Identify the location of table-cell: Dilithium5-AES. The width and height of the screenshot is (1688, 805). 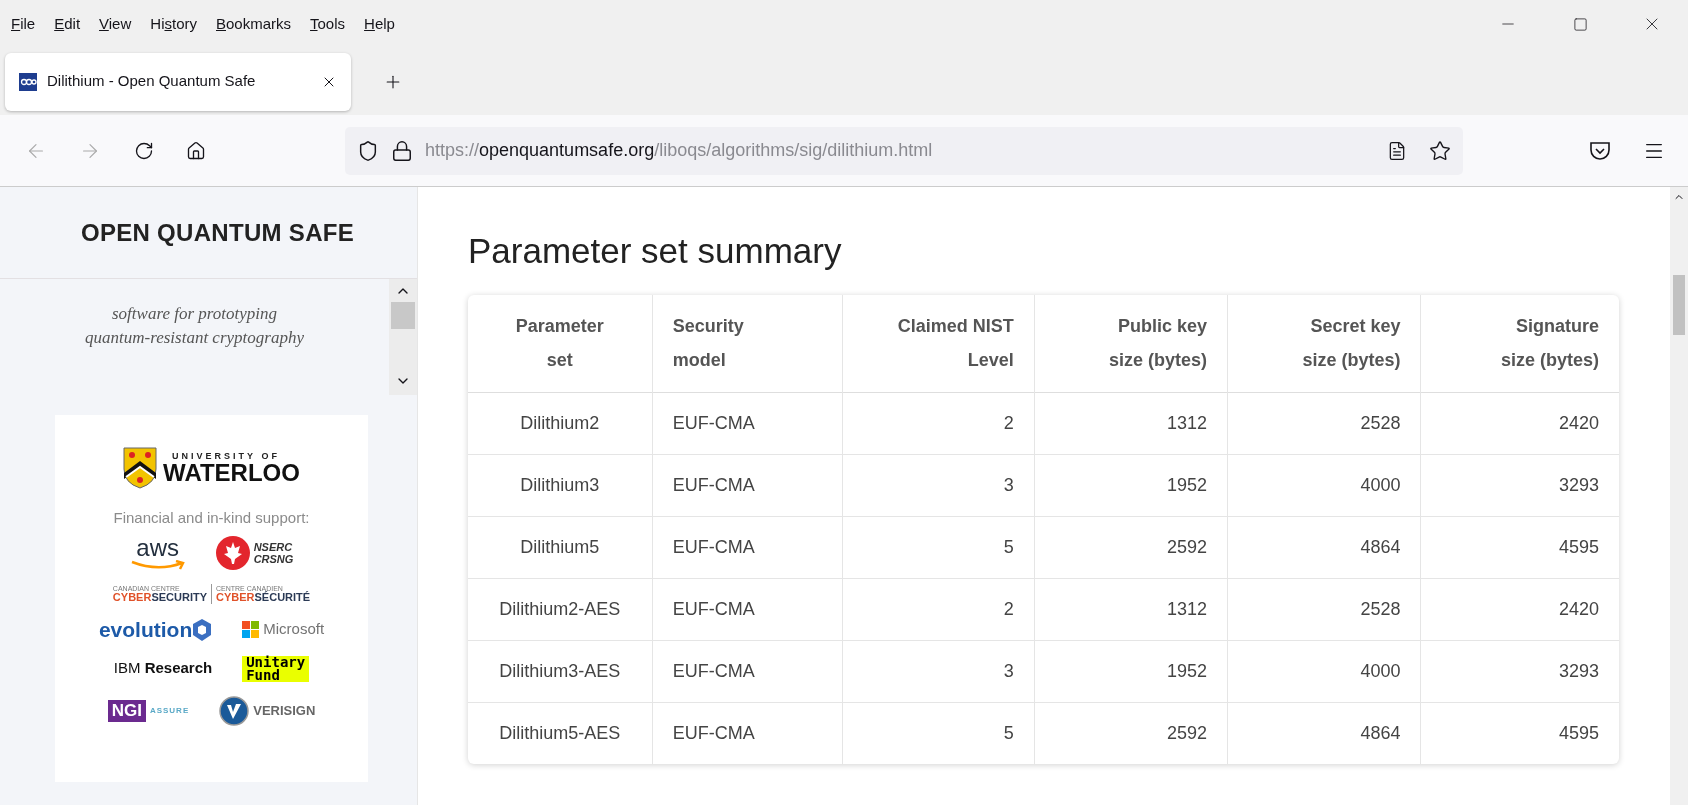
(560, 733).